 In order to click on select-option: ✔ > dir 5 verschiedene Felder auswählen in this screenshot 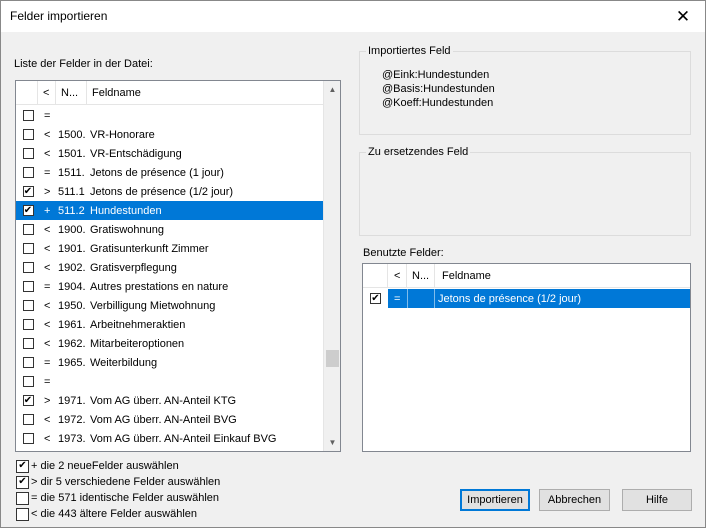, I will do `click(118, 482)`.